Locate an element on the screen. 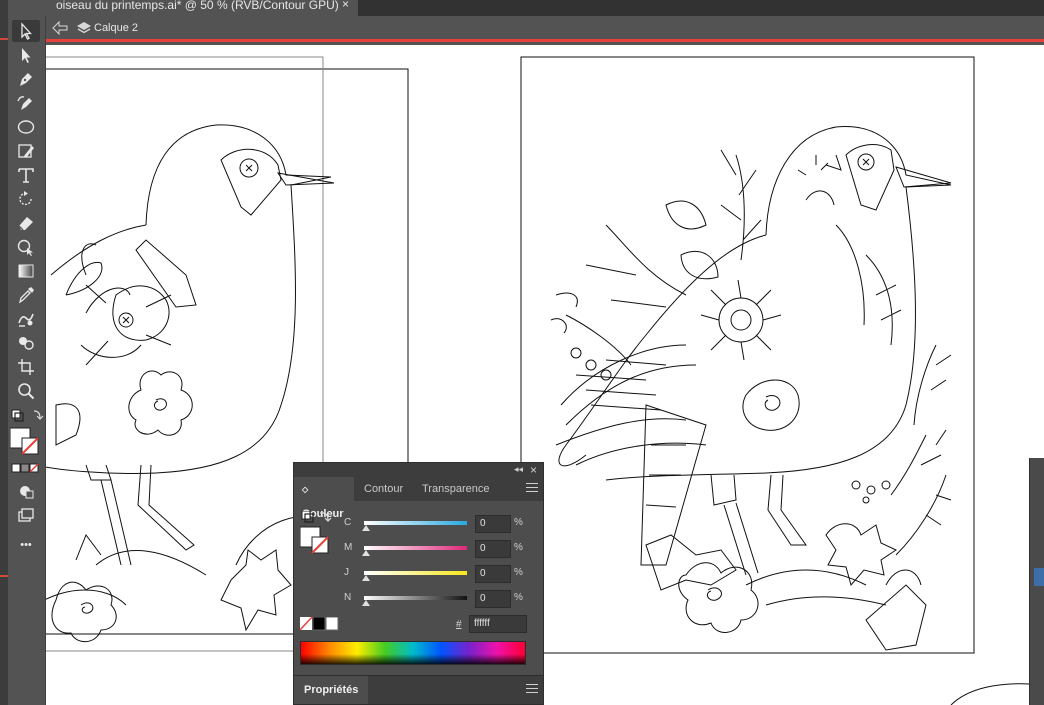  rotate-tool is located at coordinates (26, 199).